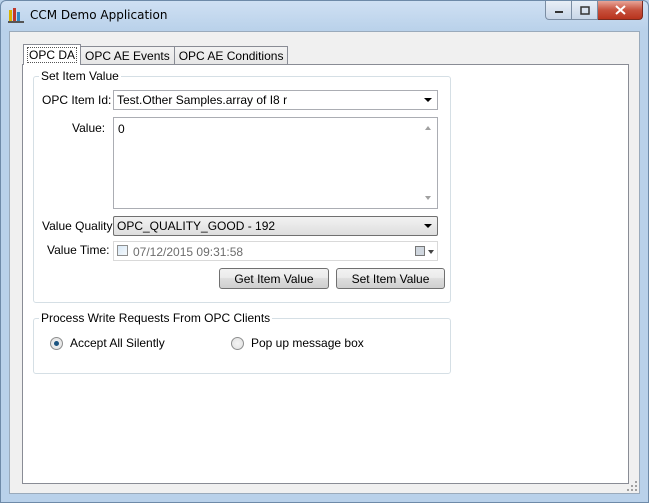 The image size is (649, 503). I want to click on maximize-icon, so click(584, 10).